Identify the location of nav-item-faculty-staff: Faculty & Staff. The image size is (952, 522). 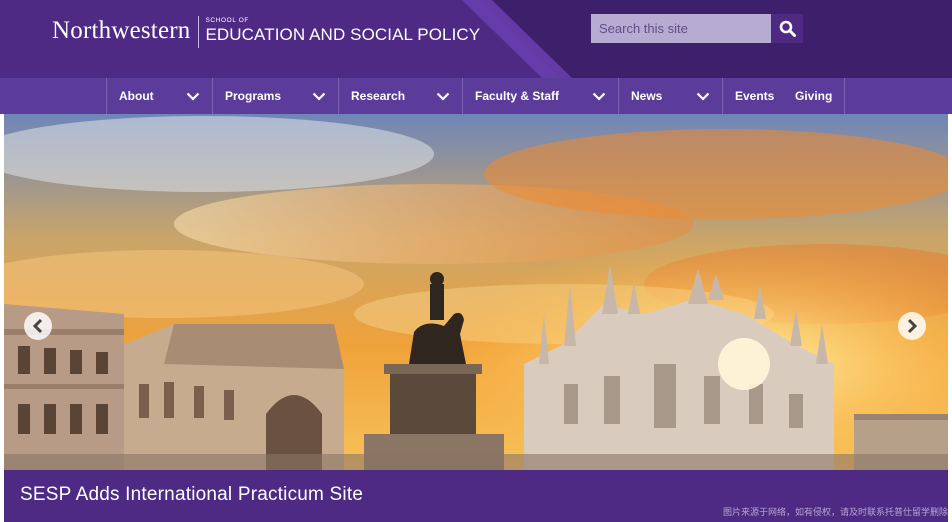
(541, 96).